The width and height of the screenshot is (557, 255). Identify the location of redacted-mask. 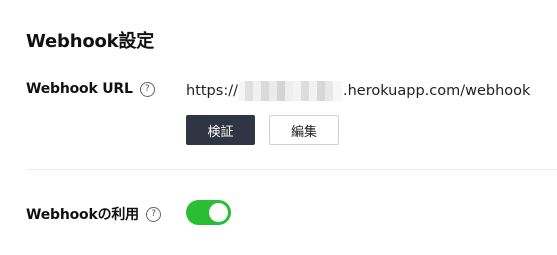
(290, 91).